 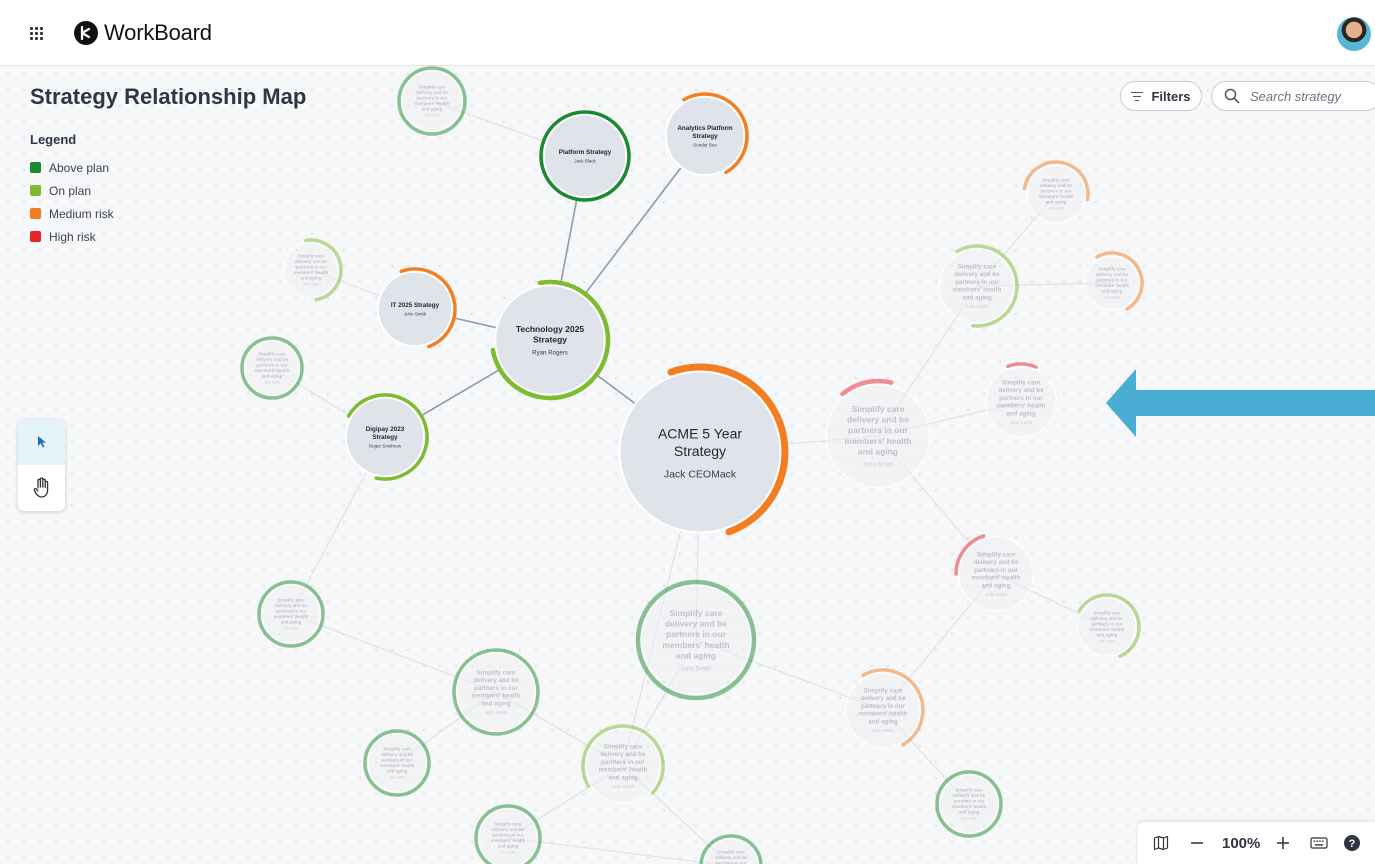 I want to click on legend-label: High risk, so click(x=72, y=236).